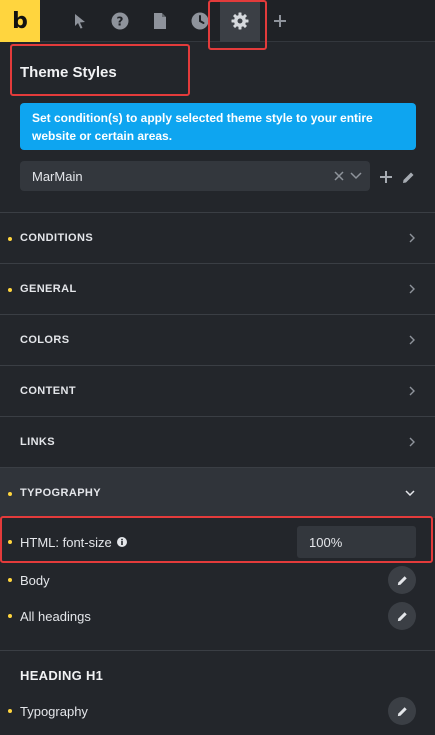 The image size is (435, 735). I want to click on top-toolbar: b ?, so click(217, 21).